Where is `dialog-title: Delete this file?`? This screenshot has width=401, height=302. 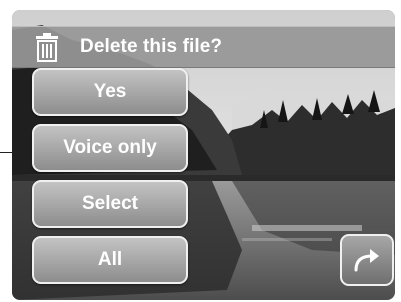
dialog-title: Delete this file? is located at coordinates (151, 46).